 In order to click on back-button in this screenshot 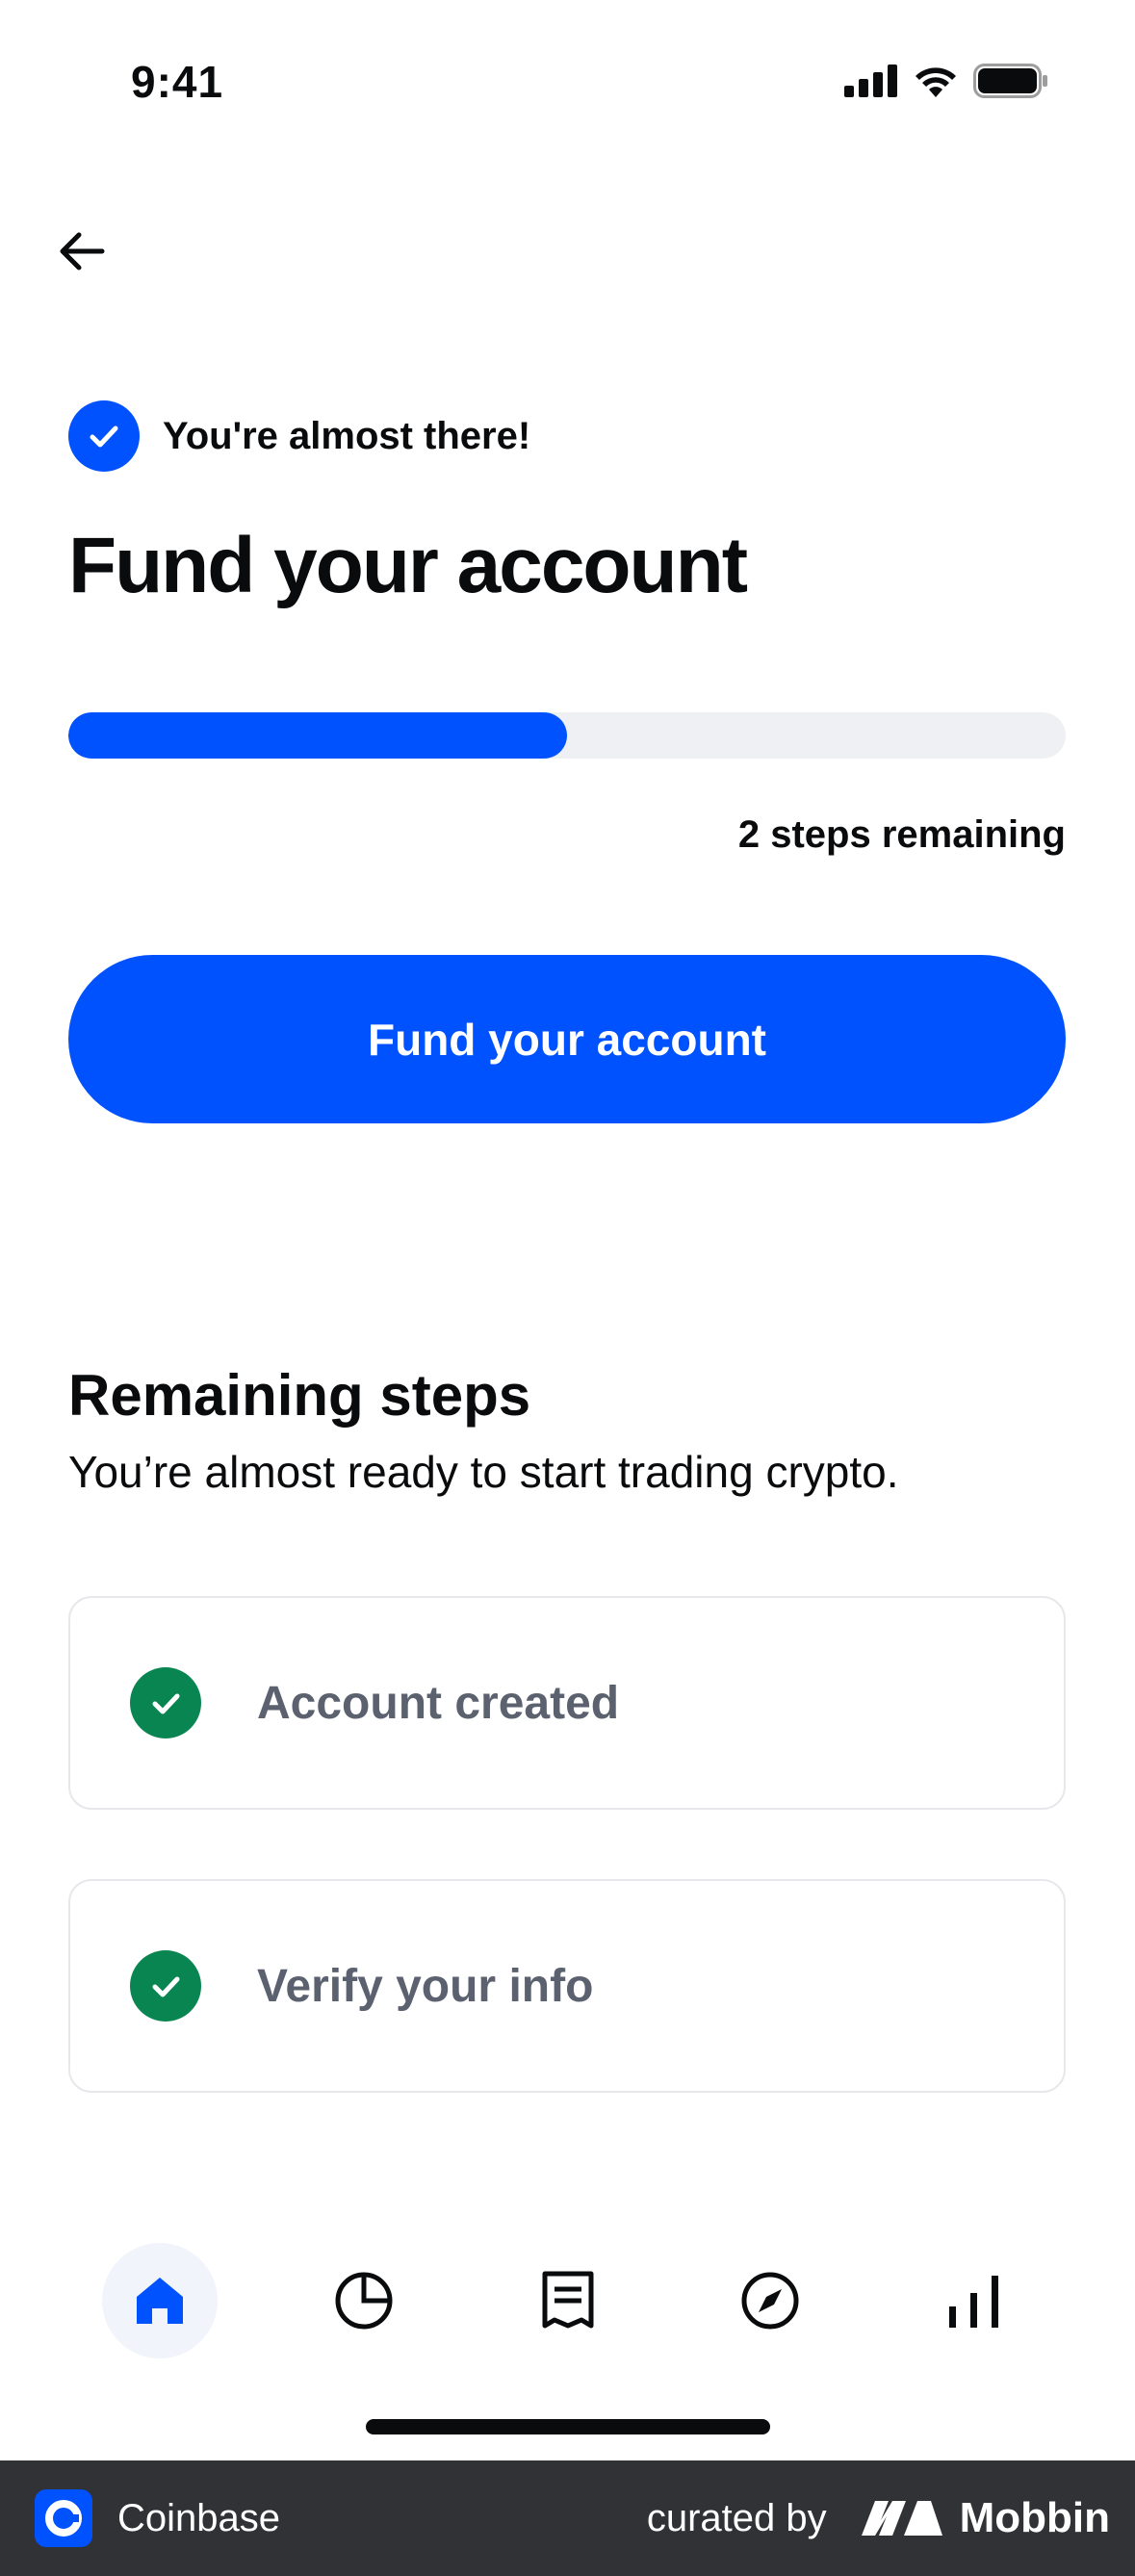, I will do `click(82, 251)`.